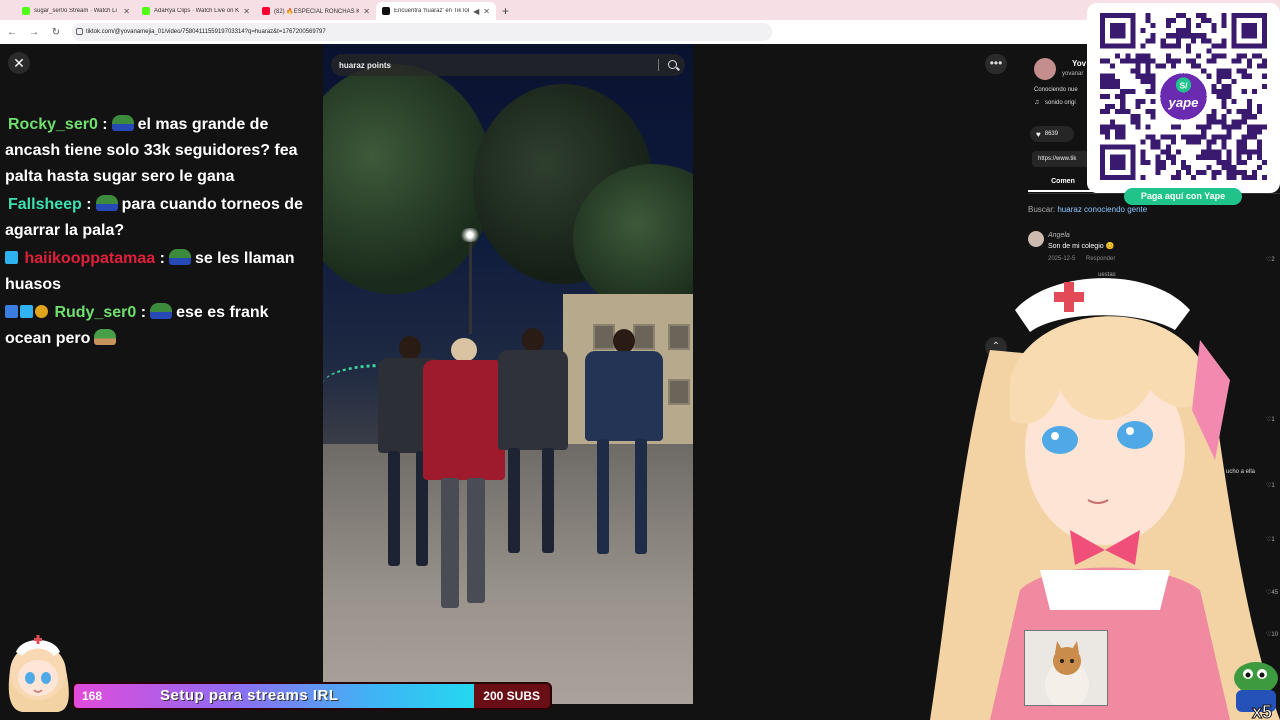 The height and width of the screenshot is (720, 1280). Describe the element at coordinates (1045, 69) in the screenshot. I see `creator-avatar` at that location.